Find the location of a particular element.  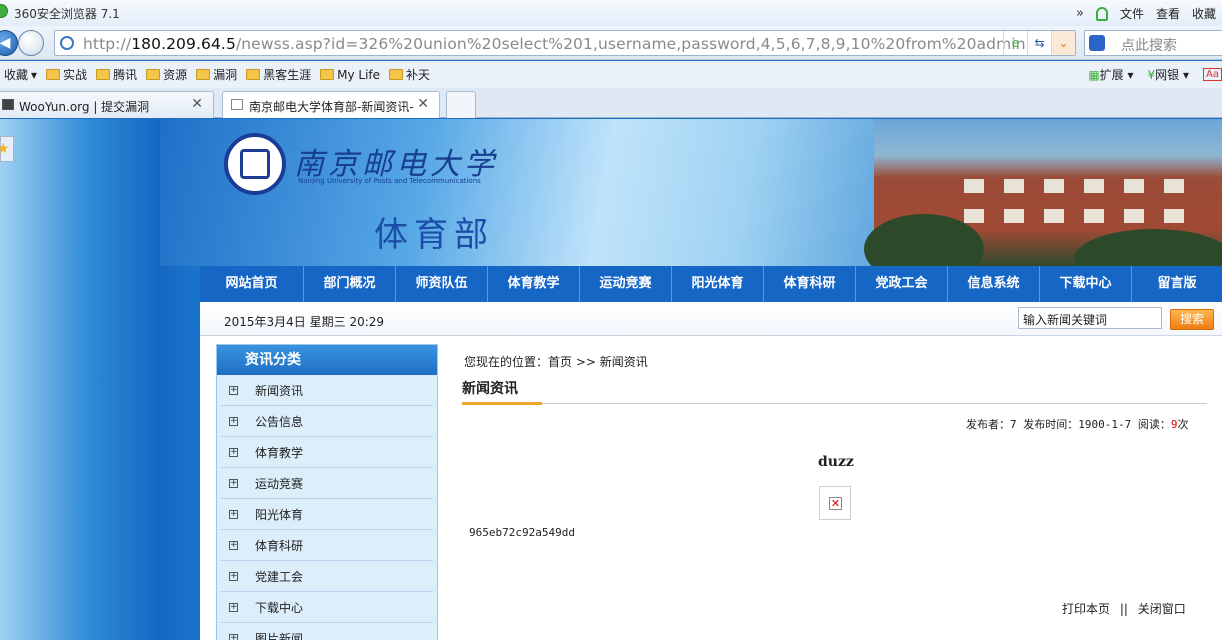

url-prefix: http:// is located at coordinates (107, 44).